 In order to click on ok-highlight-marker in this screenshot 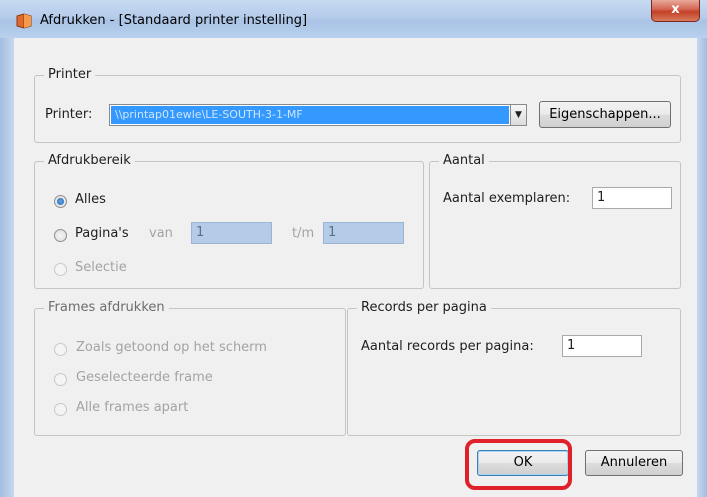, I will do `click(518, 464)`.